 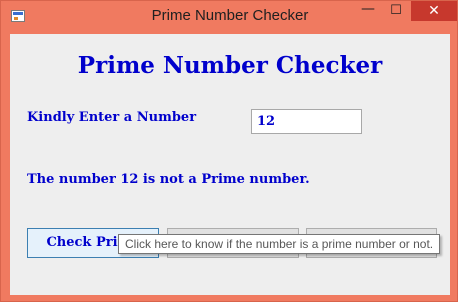 I want to click on number-input, so click(x=306, y=121).